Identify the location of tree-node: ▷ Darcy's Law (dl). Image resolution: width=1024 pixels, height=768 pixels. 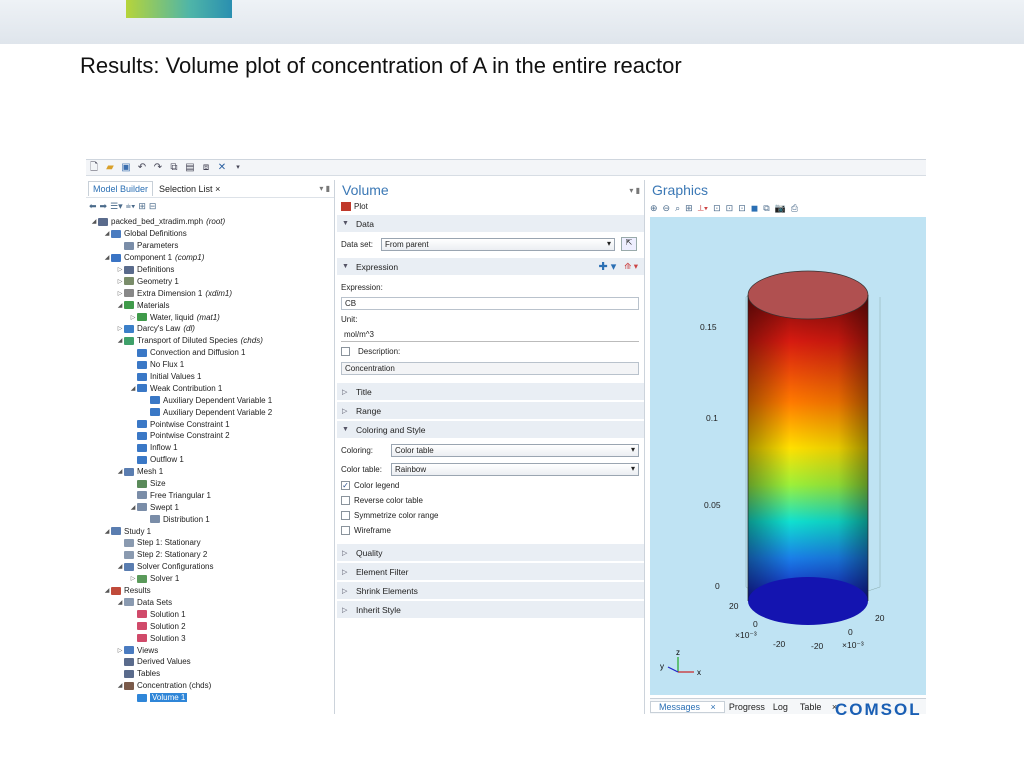
(210, 329).